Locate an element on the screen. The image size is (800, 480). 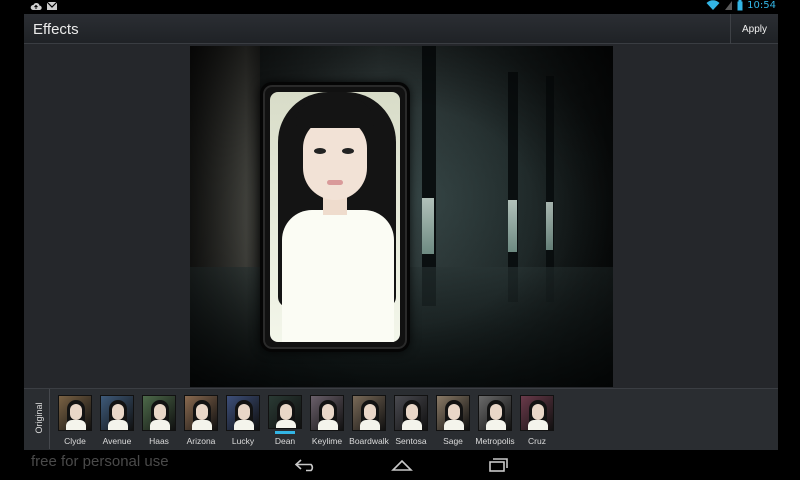
effect-thumb-arizona: Arizona is located at coordinates (201, 420).